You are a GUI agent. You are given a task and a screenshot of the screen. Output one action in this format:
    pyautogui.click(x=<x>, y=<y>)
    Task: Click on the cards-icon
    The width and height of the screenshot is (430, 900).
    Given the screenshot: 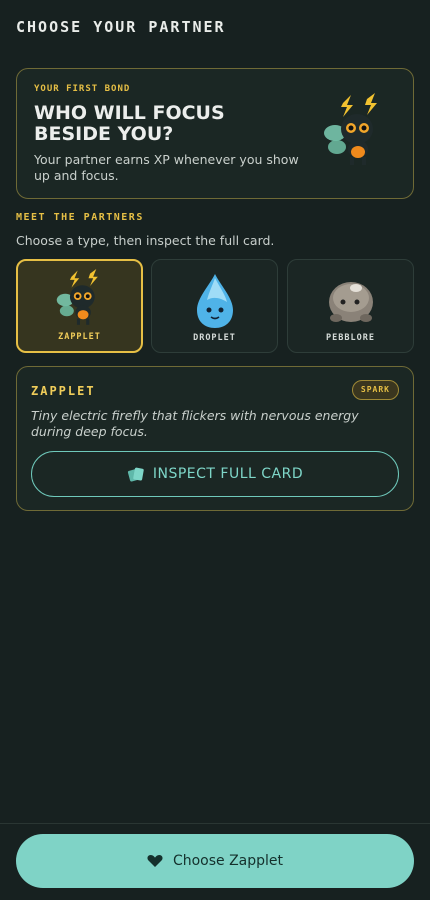 What is the action you would take?
    pyautogui.click(x=135, y=474)
    